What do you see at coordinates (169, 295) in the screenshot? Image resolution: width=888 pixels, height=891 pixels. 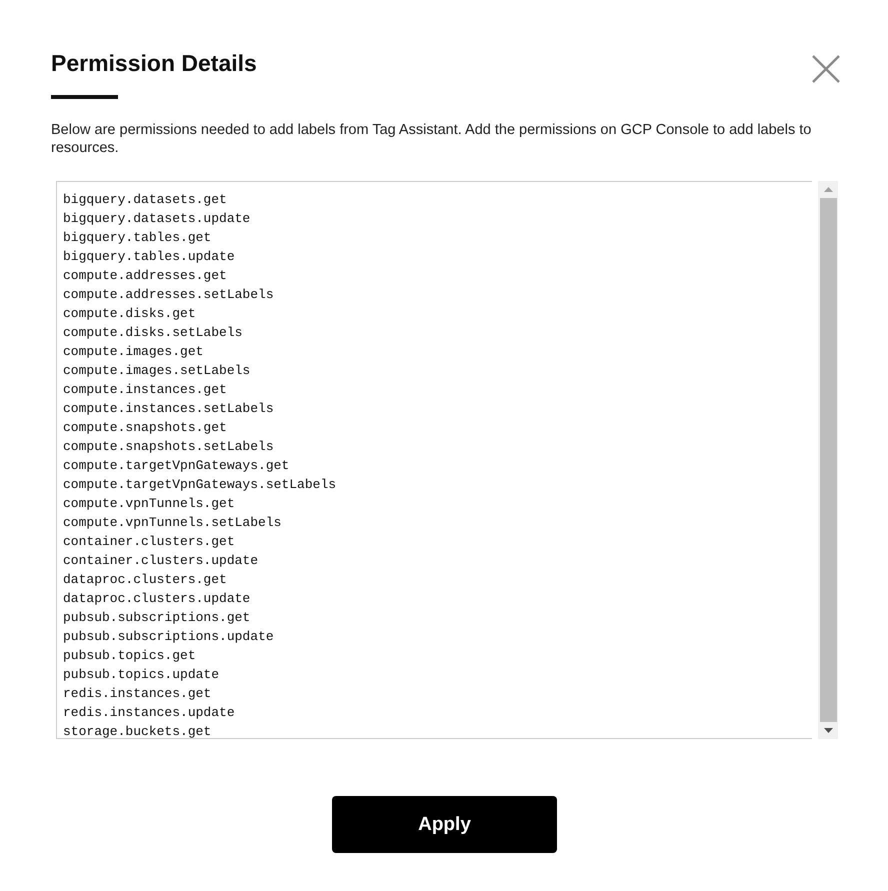 I see `permission-line: compute.addresses.setLabels` at bounding box center [169, 295].